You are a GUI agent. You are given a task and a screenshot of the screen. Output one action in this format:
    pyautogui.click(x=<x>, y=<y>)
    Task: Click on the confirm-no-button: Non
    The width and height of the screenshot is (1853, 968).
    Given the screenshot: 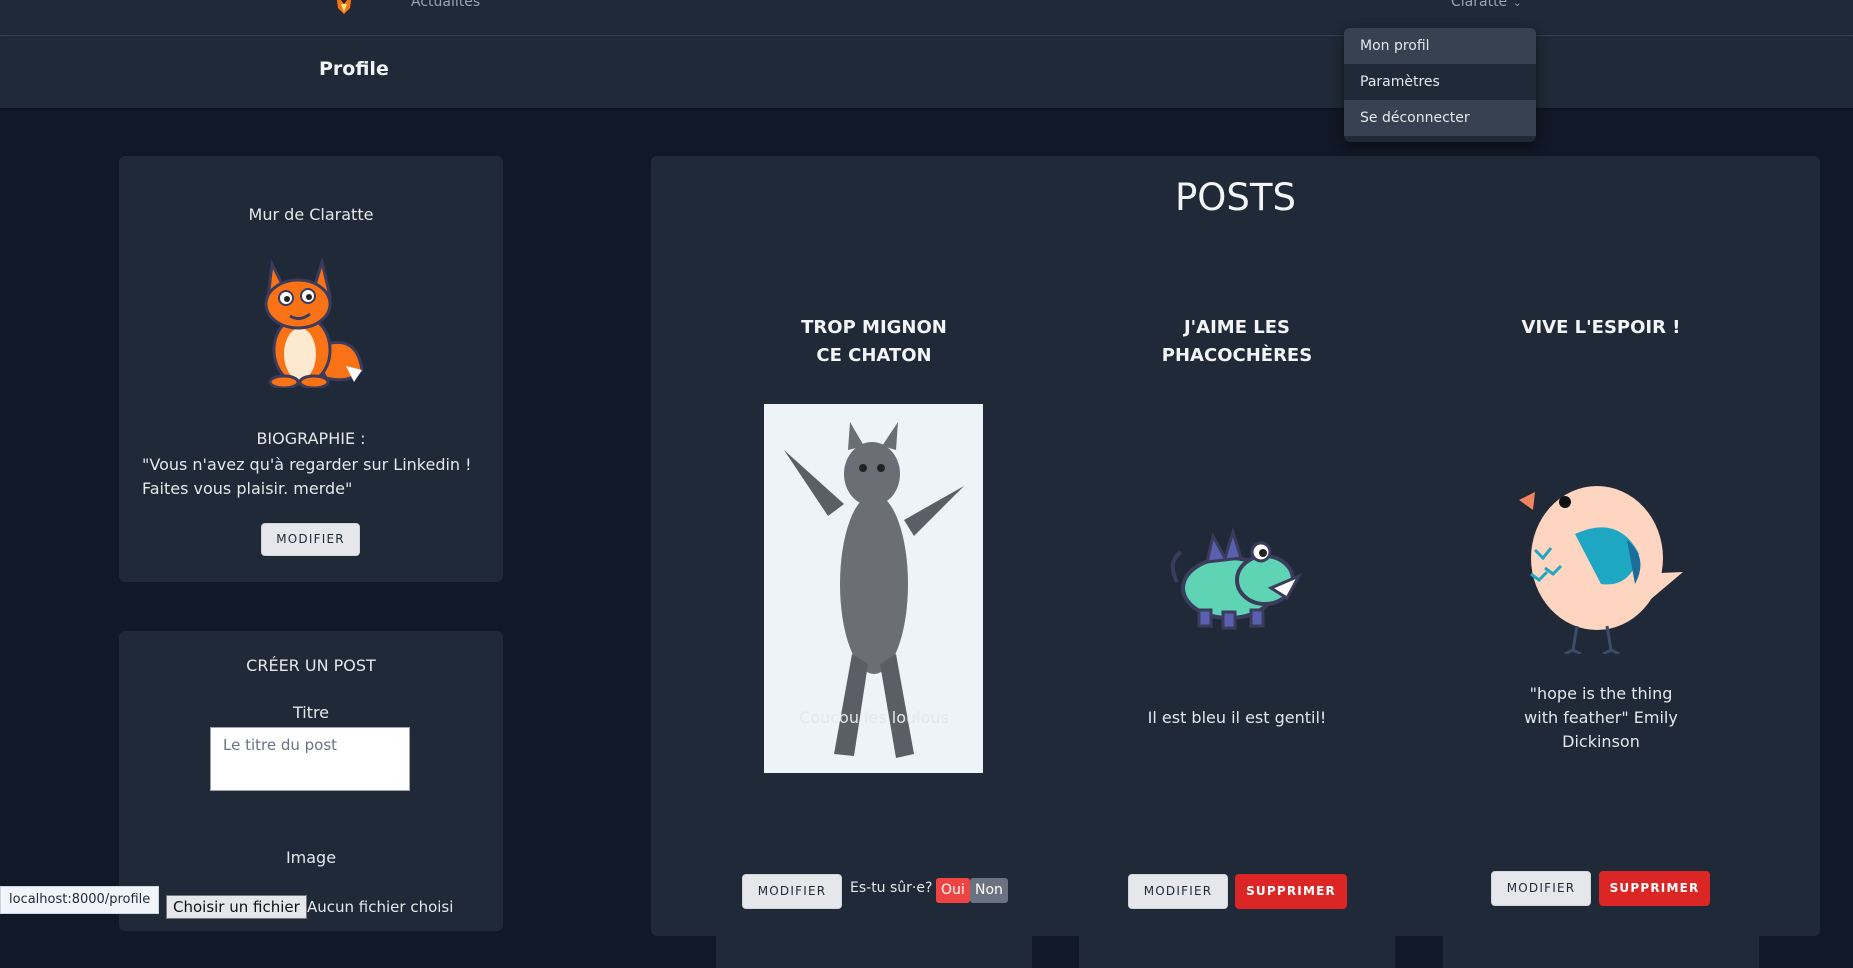 What is the action you would take?
    pyautogui.click(x=989, y=890)
    